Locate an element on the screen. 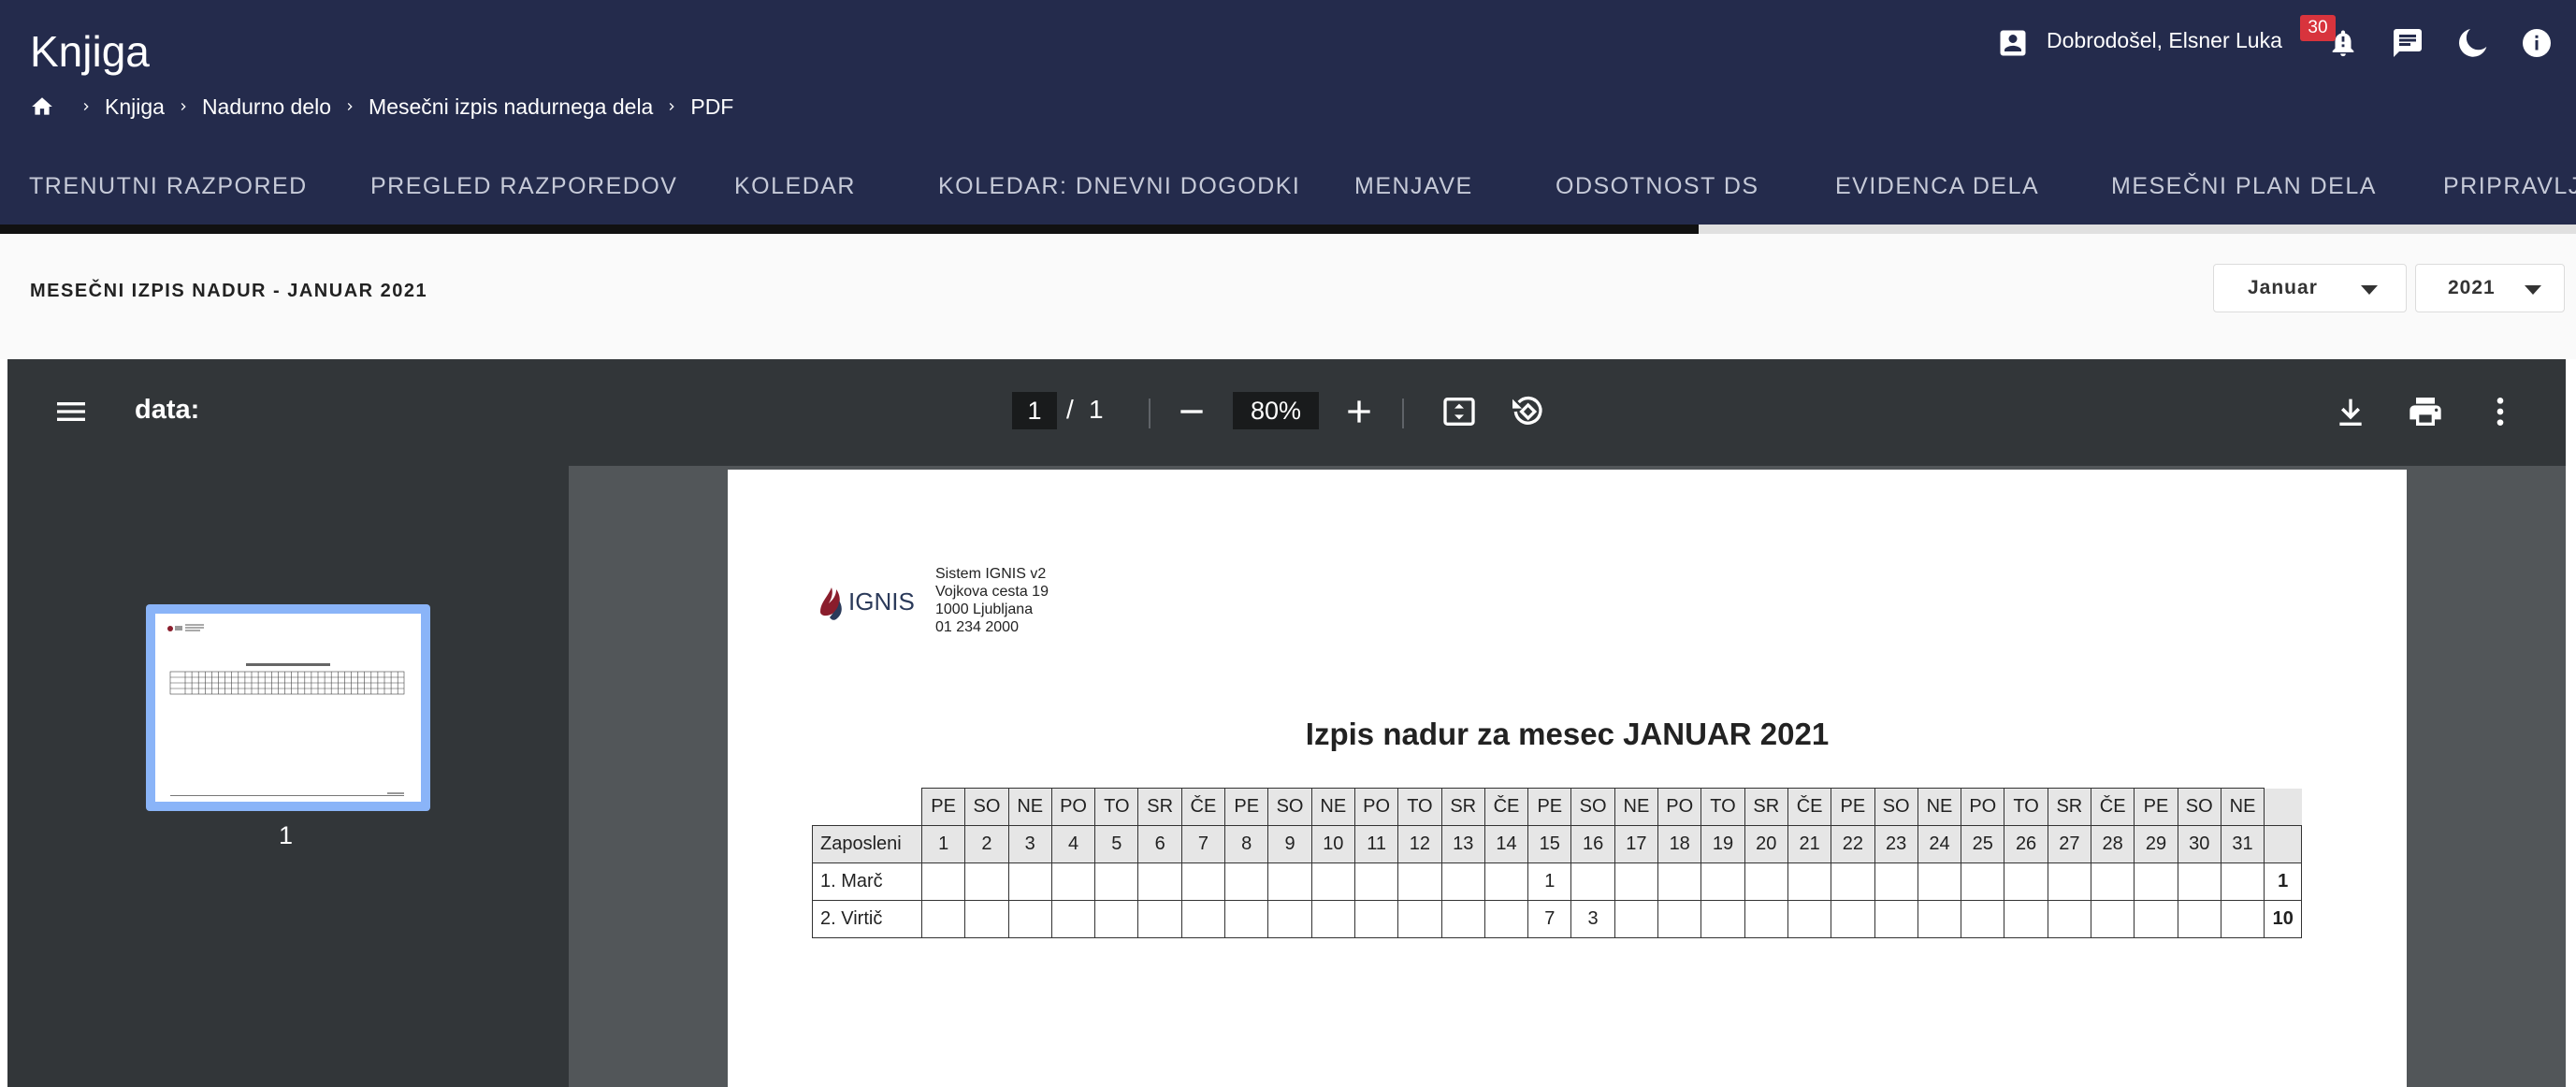 The height and width of the screenshot is (1087, 2576). menu-icon is located at coordinates (71, 411).